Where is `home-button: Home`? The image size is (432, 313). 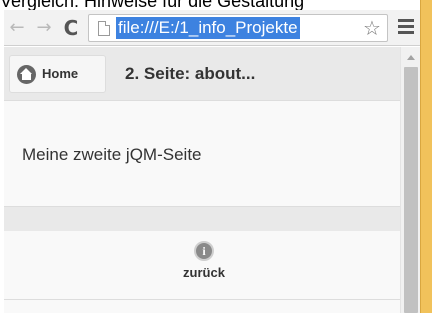
home-button: Home is located at coordinates (57, 74).